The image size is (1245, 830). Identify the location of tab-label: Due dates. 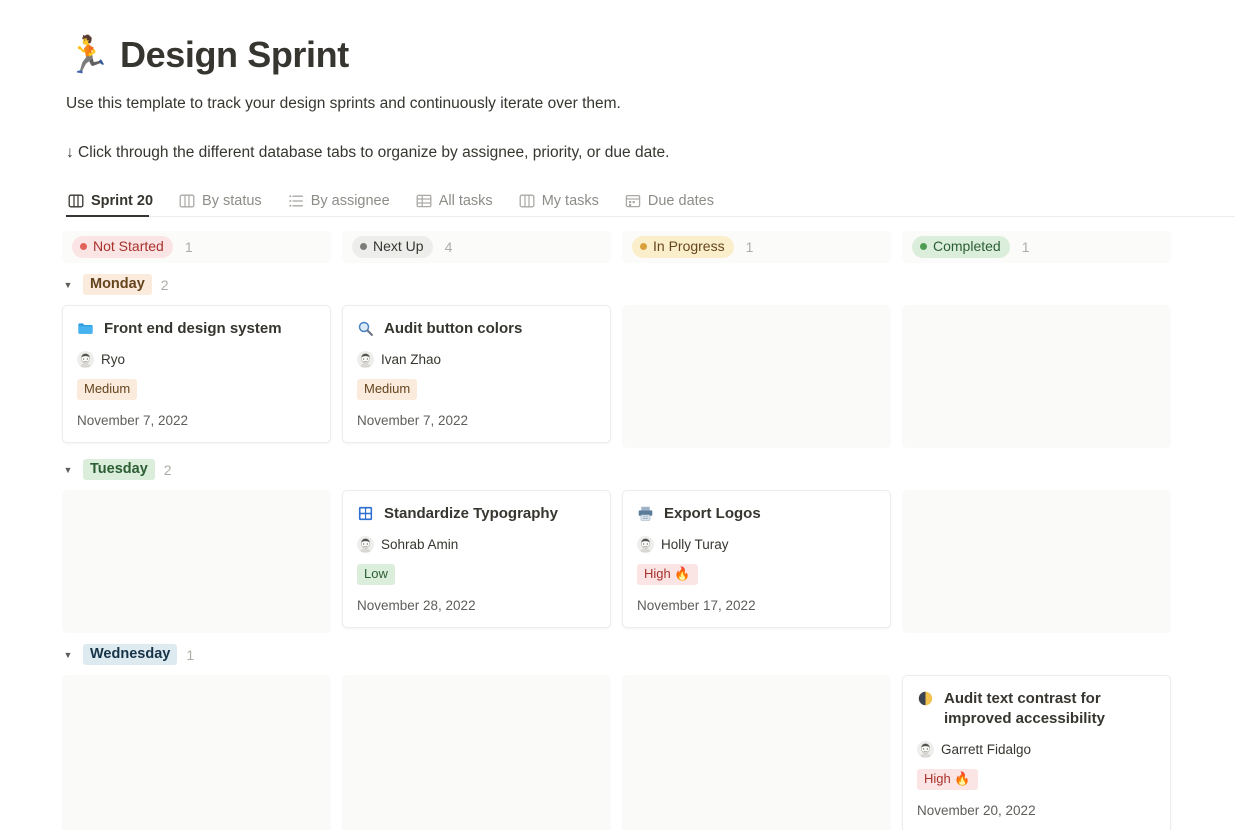
(680, 200).